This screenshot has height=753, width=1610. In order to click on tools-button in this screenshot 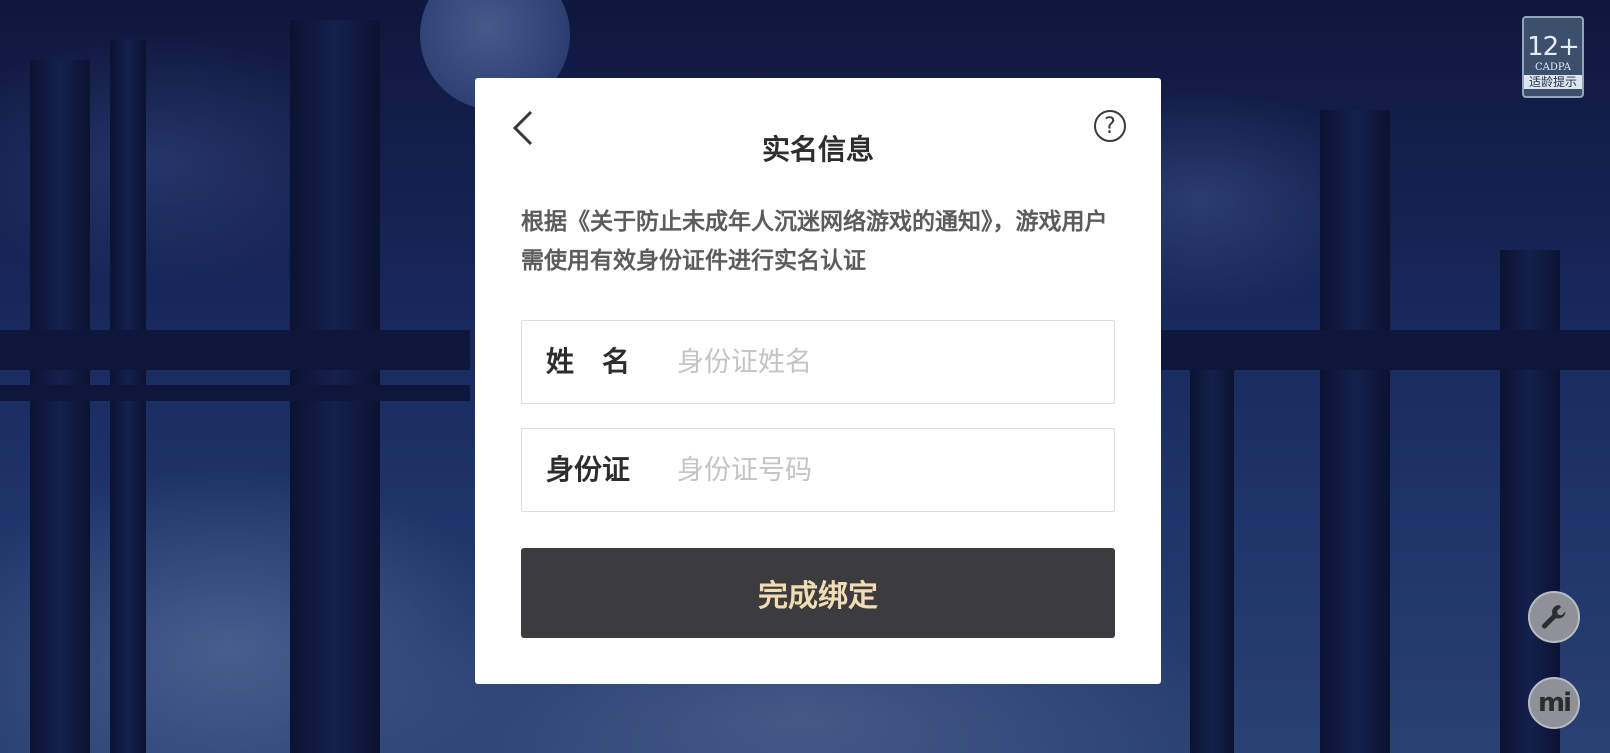, I will do `click(1554, 617)`.